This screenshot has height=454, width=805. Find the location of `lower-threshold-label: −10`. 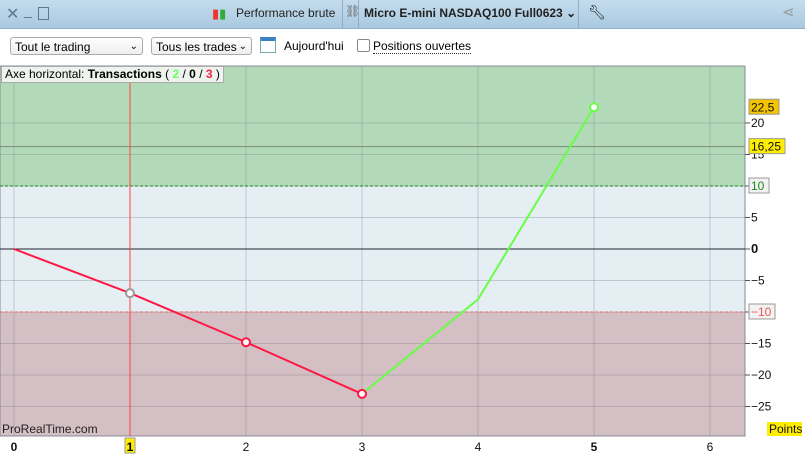

lower-threshold-label: −10 is located at coordinates (761, 312).